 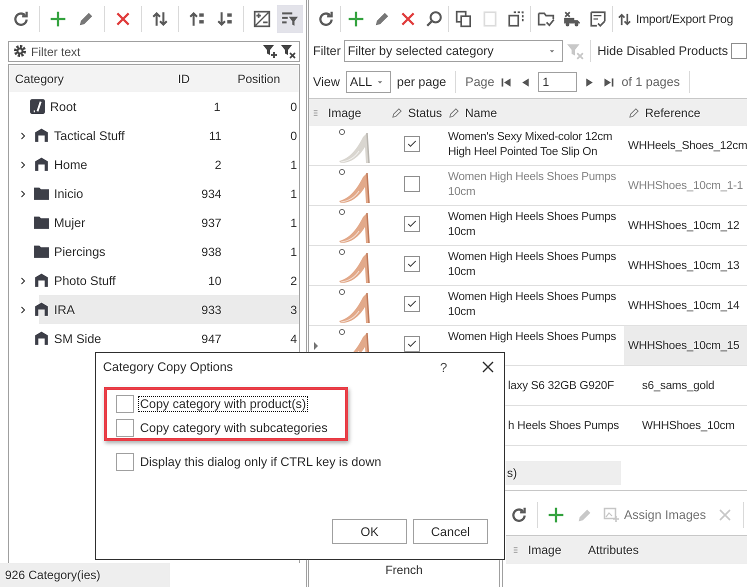 I want to click on house-icon, so click(x=41, y=338).